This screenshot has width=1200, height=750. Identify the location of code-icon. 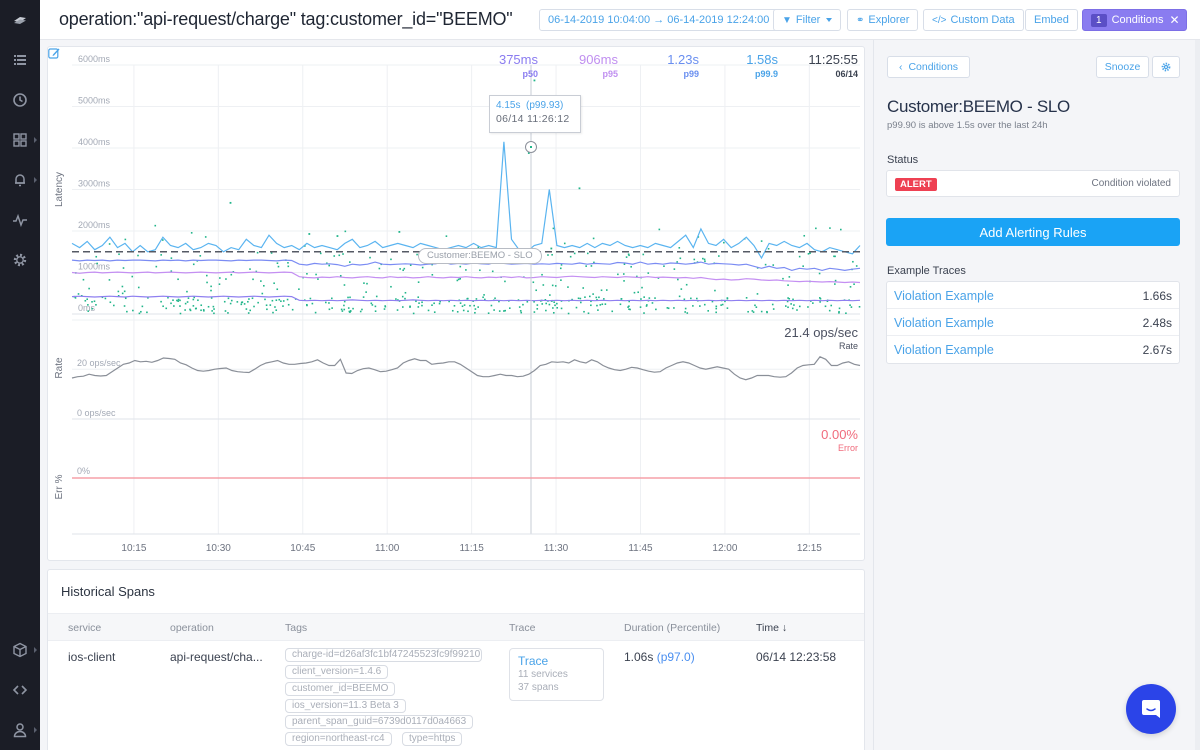
(20, 690).